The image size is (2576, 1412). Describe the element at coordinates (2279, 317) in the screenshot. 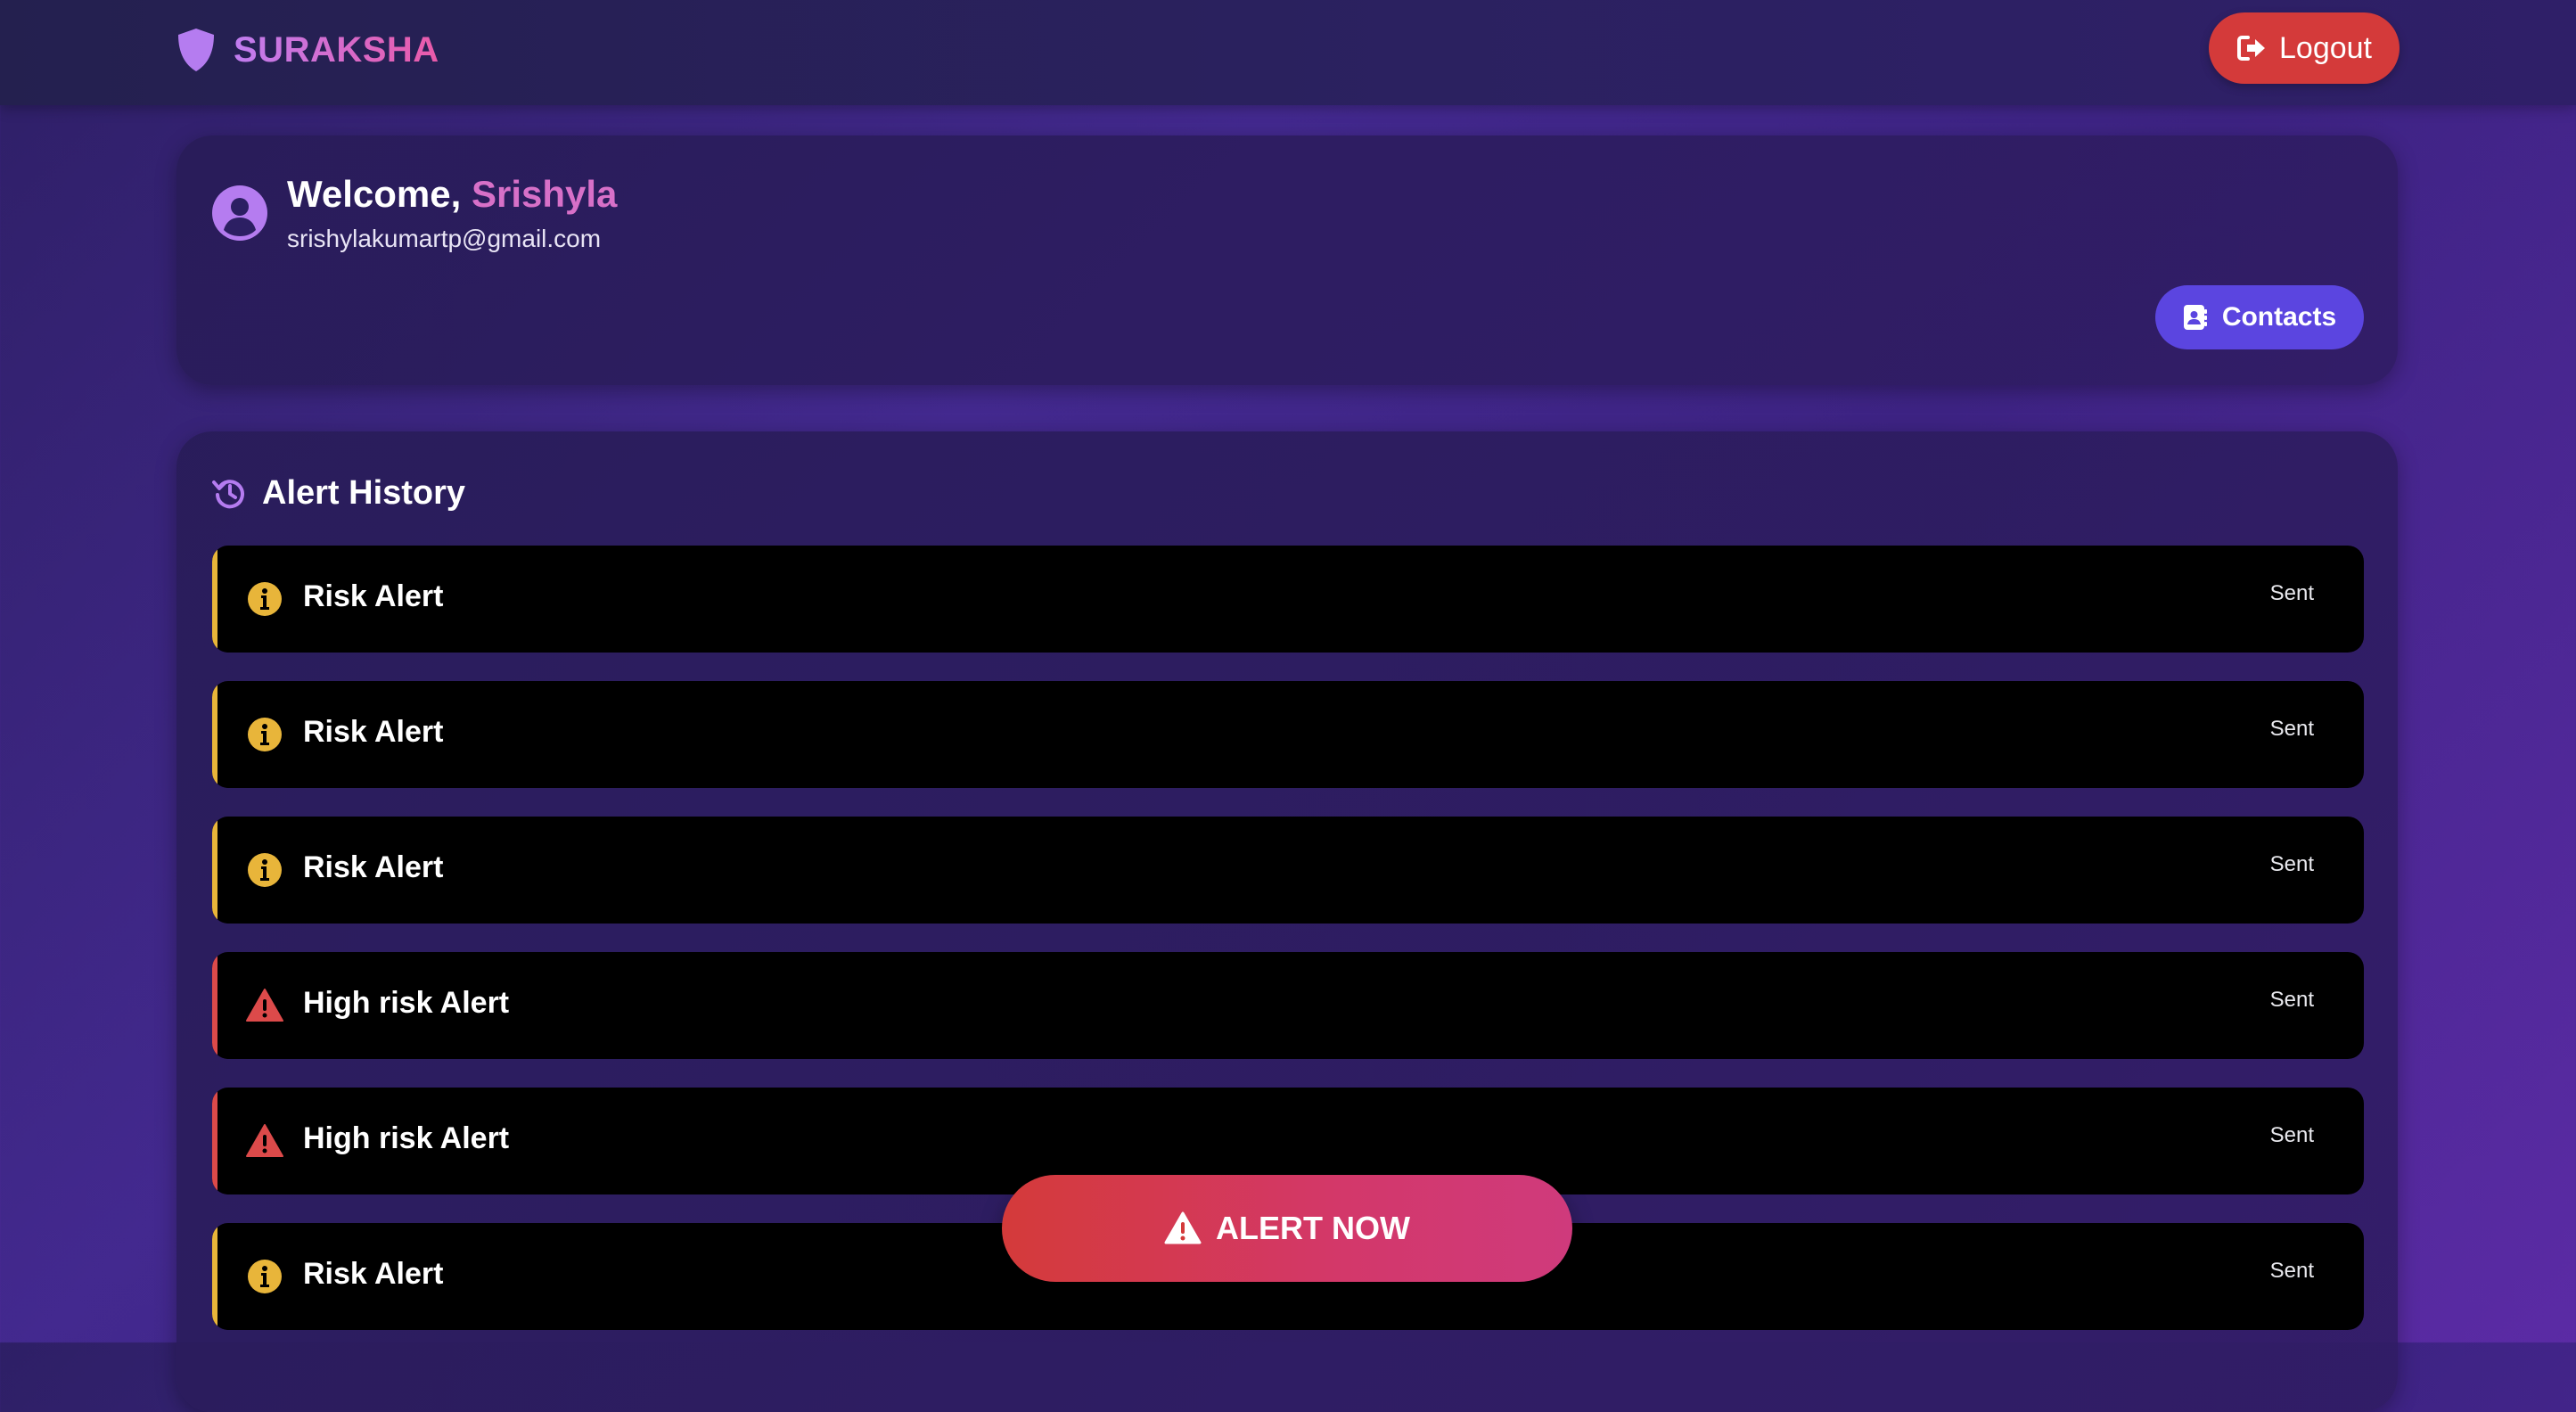

I see `contacts-label: Contacts` at that location.